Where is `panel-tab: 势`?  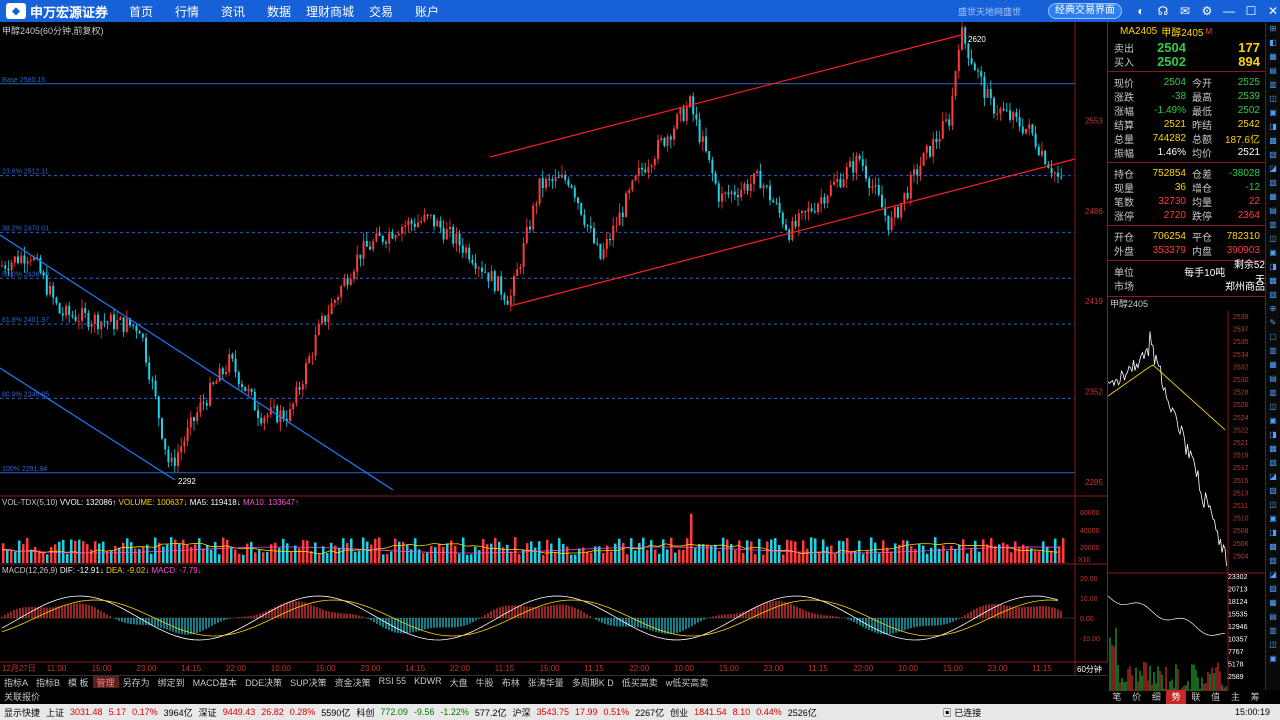 panel-tab: 势 is located at coordinates (1176, 697).